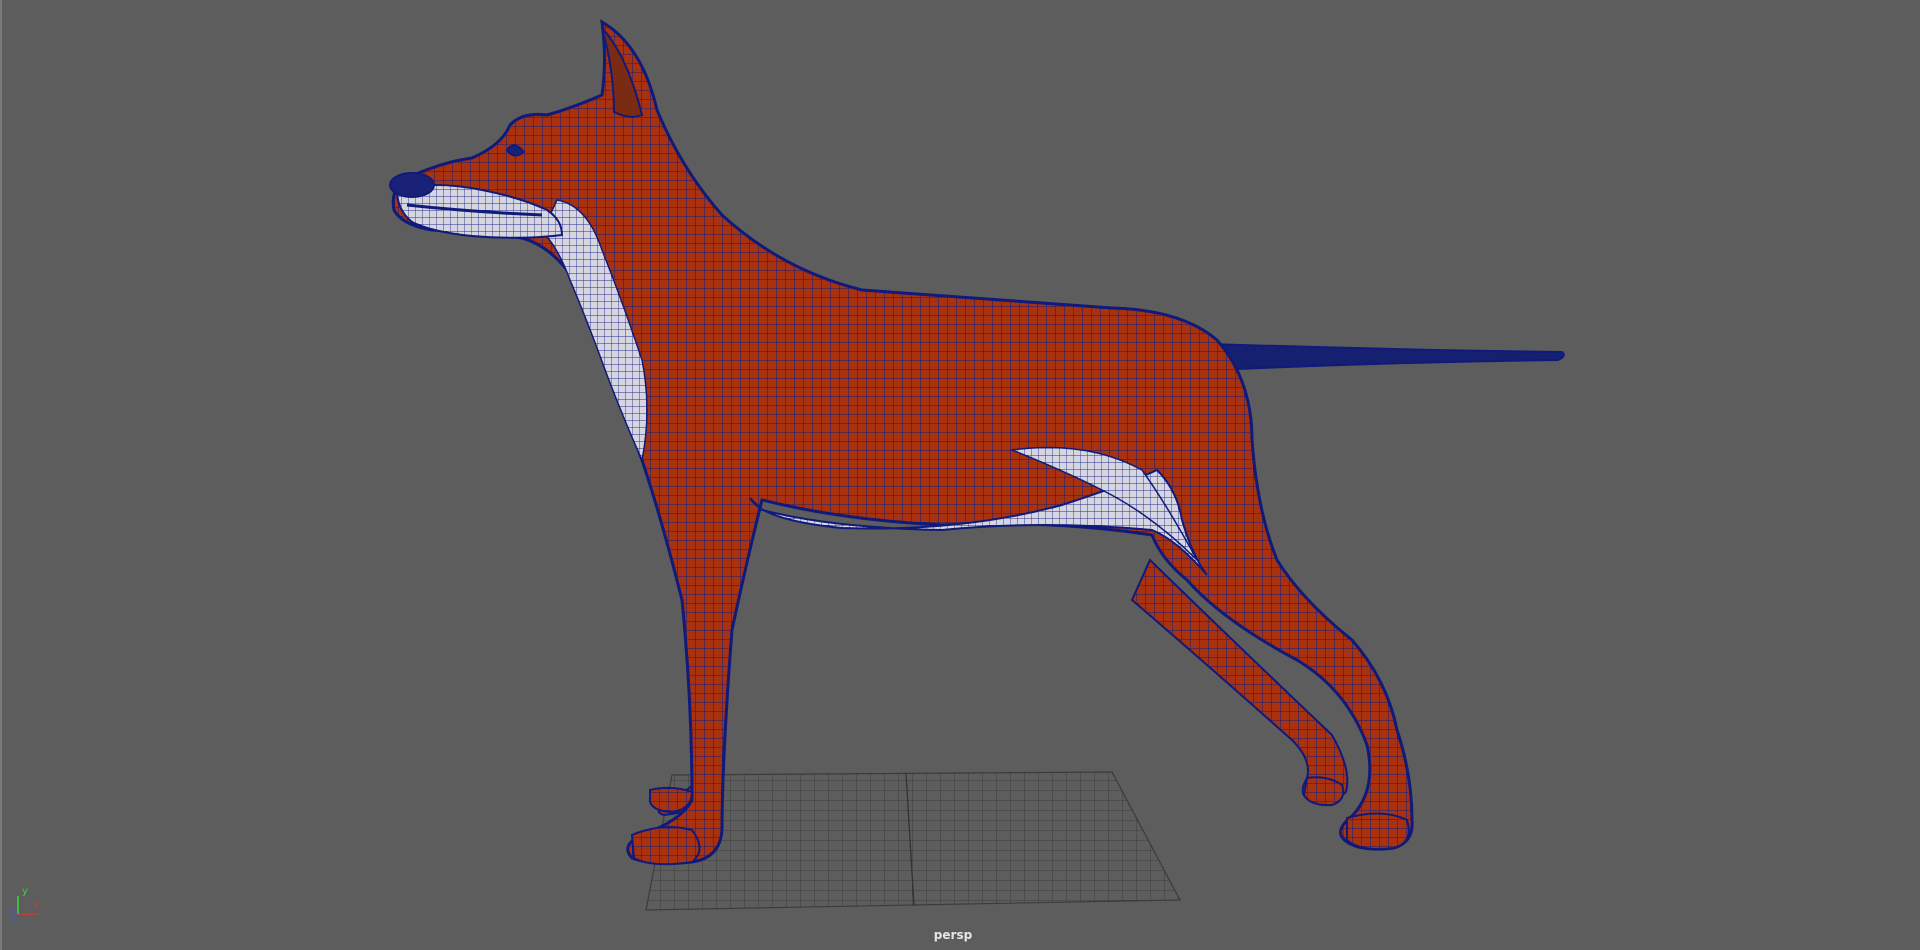 The height and width of the screenshot is (950, 1920). Describe the element at coordinates (37, 905) in the screenshot. I see `axis-x-label: x` at that location.